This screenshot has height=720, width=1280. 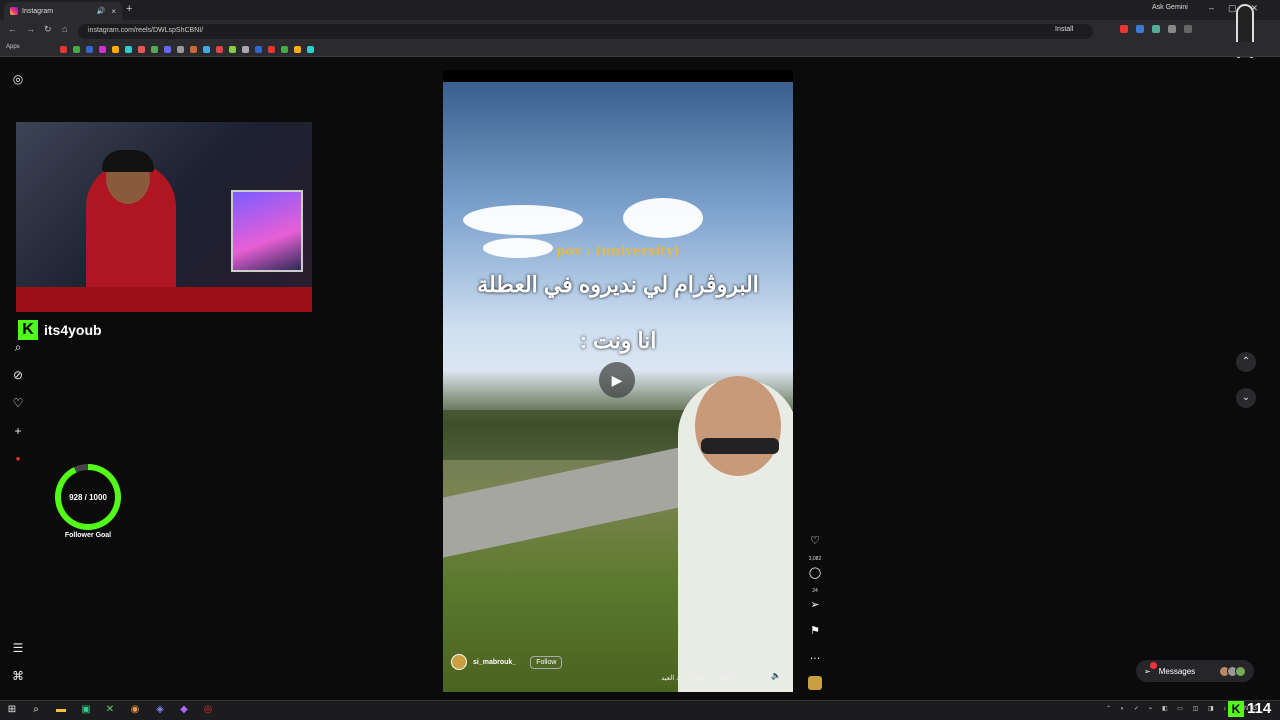 I want to click on menu-icon, so click(x=1188, y=29).